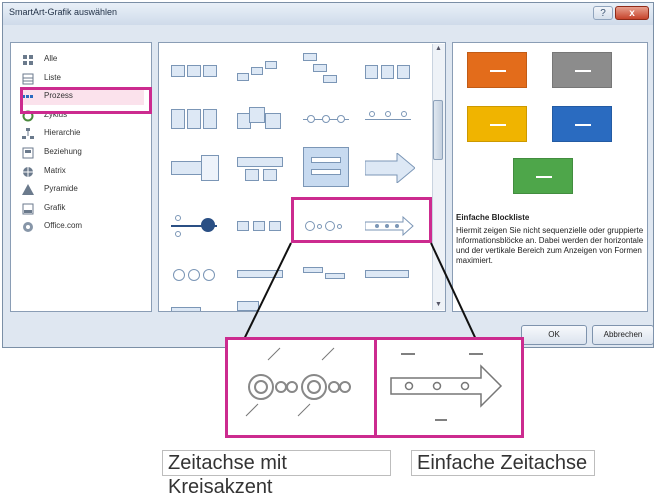  I want to click on close-button: x, so click(632, 13).